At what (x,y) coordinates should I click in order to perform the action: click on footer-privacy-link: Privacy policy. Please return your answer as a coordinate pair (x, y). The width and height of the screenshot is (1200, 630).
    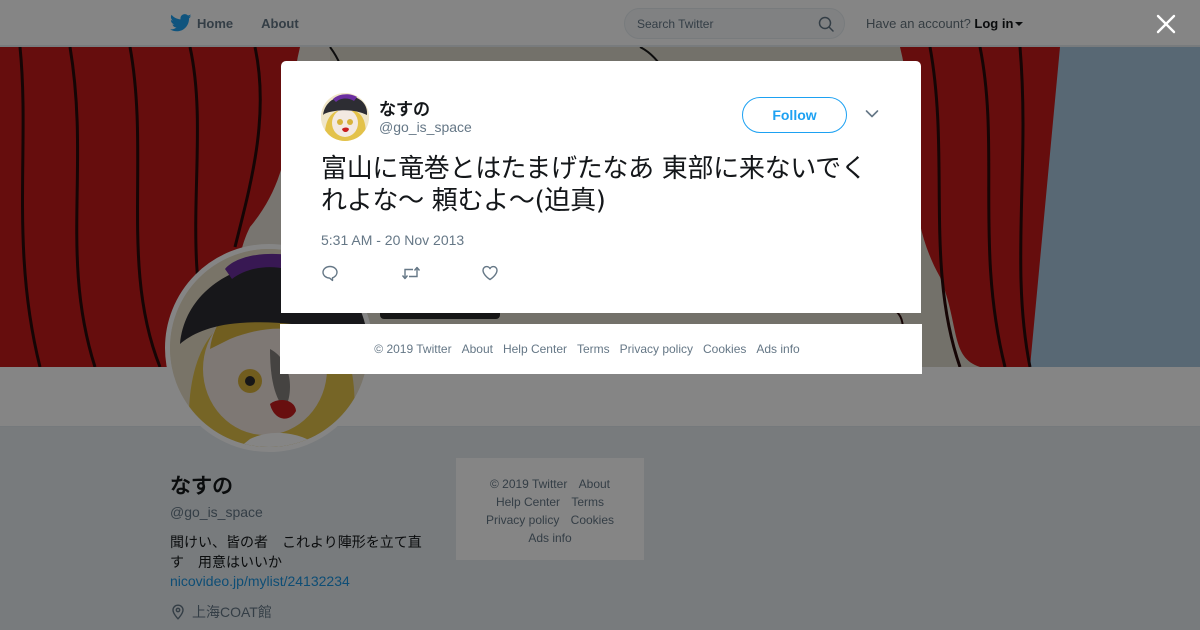
    Looking at the image, I should click on (656, 349).